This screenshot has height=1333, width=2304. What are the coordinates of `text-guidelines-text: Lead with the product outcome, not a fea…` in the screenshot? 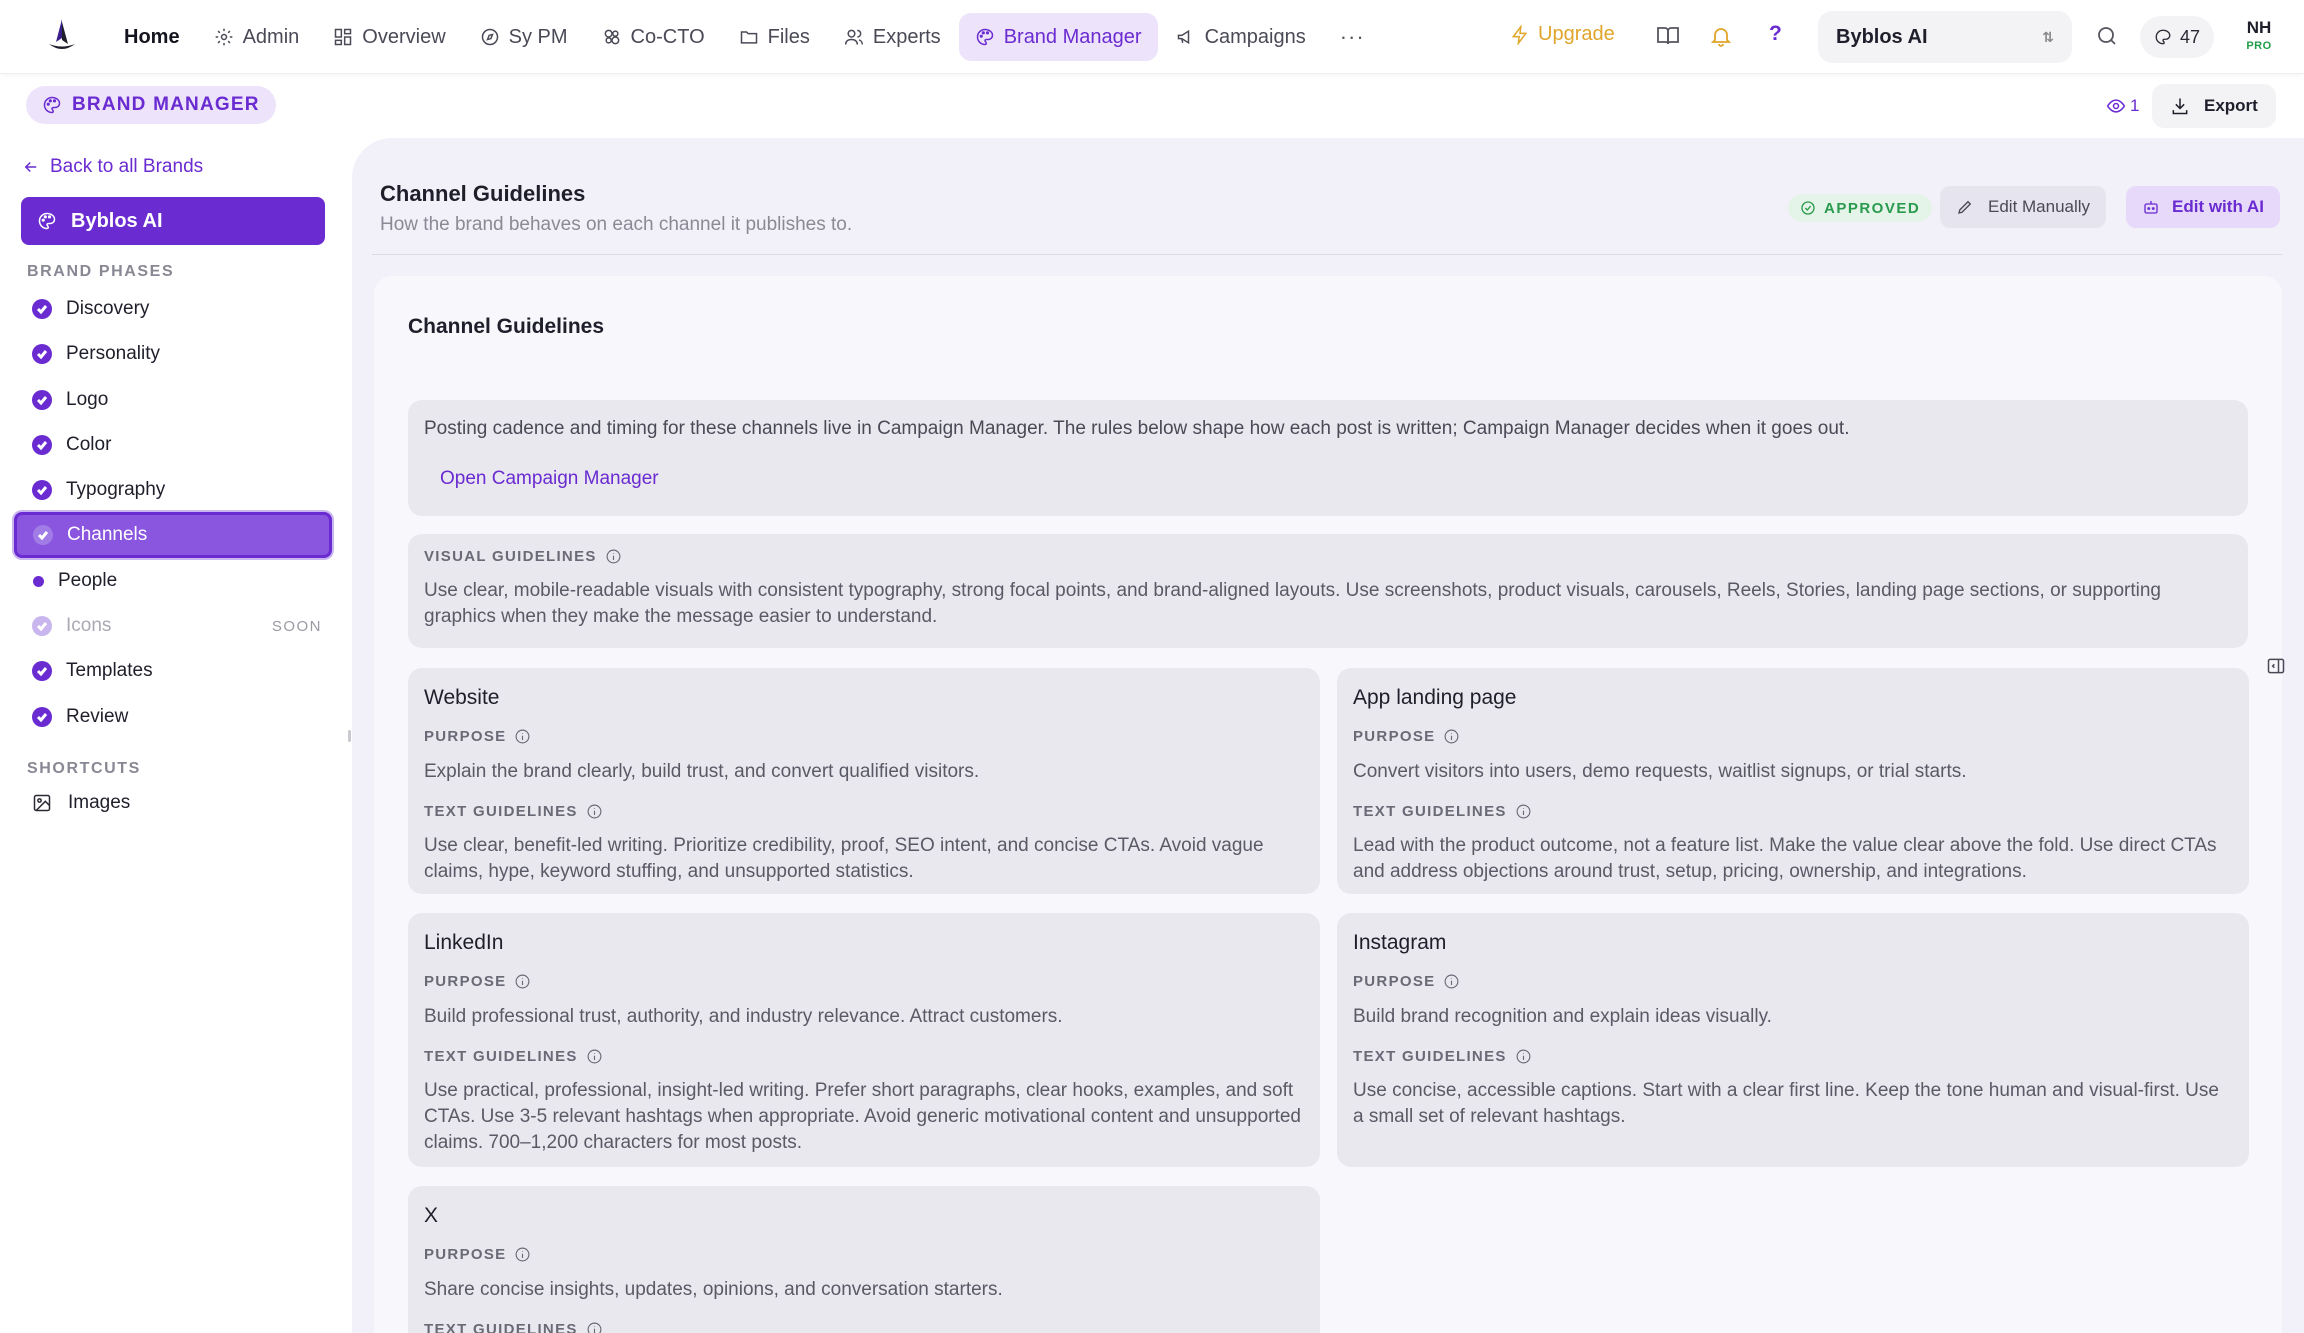 It's located at (1785, 858).